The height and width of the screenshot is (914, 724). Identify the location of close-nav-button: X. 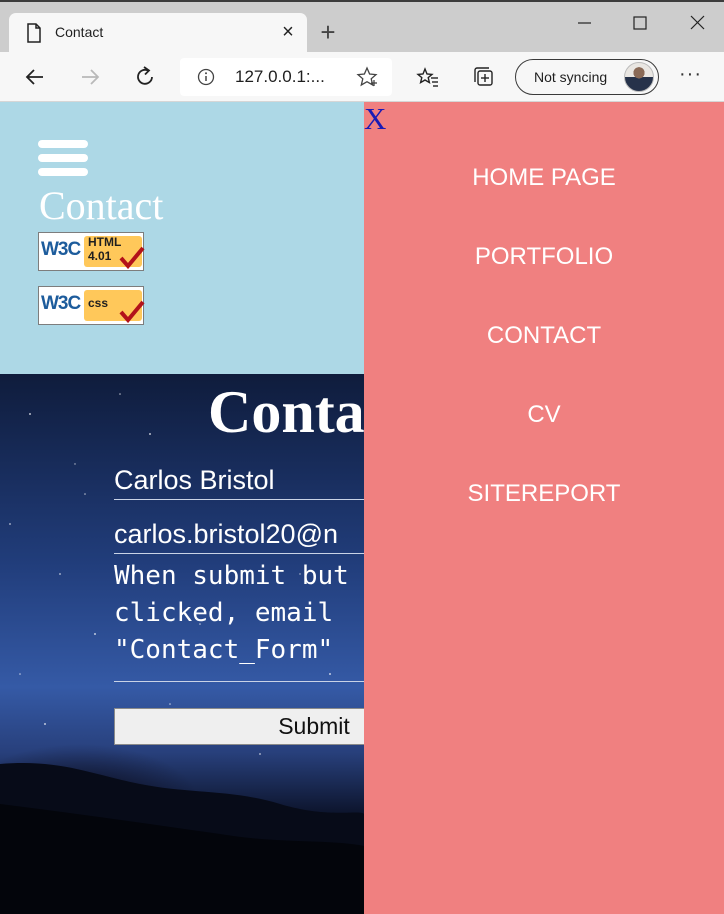
(375, 119).